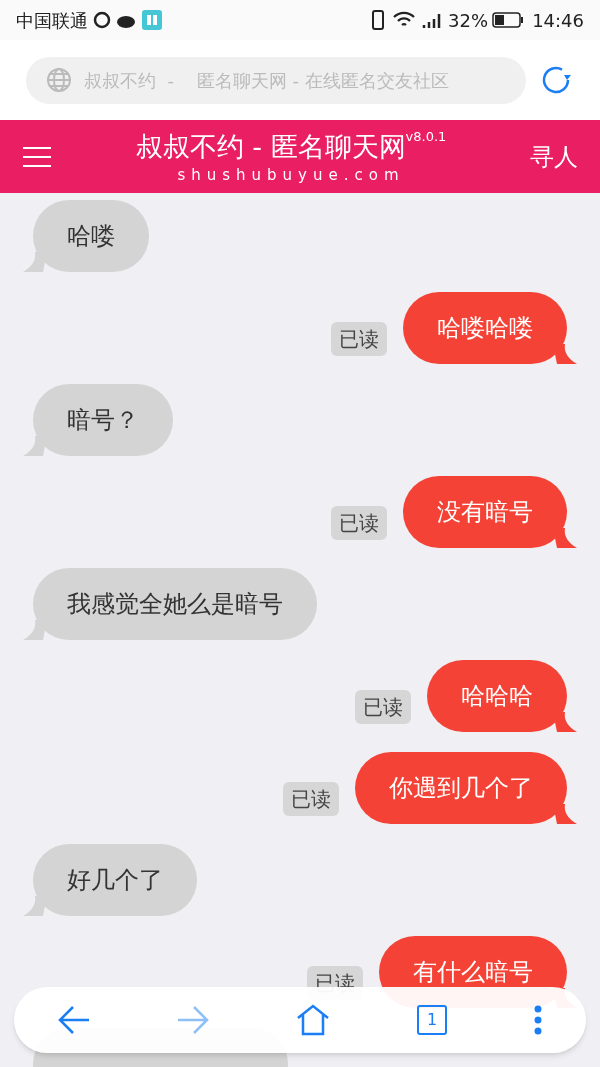 The image size is (600, 1067). What do you see at coordinates (52, 20) in the screenshot?
I see `carrier-name: 中国联通` at bounding box center [52, 20].